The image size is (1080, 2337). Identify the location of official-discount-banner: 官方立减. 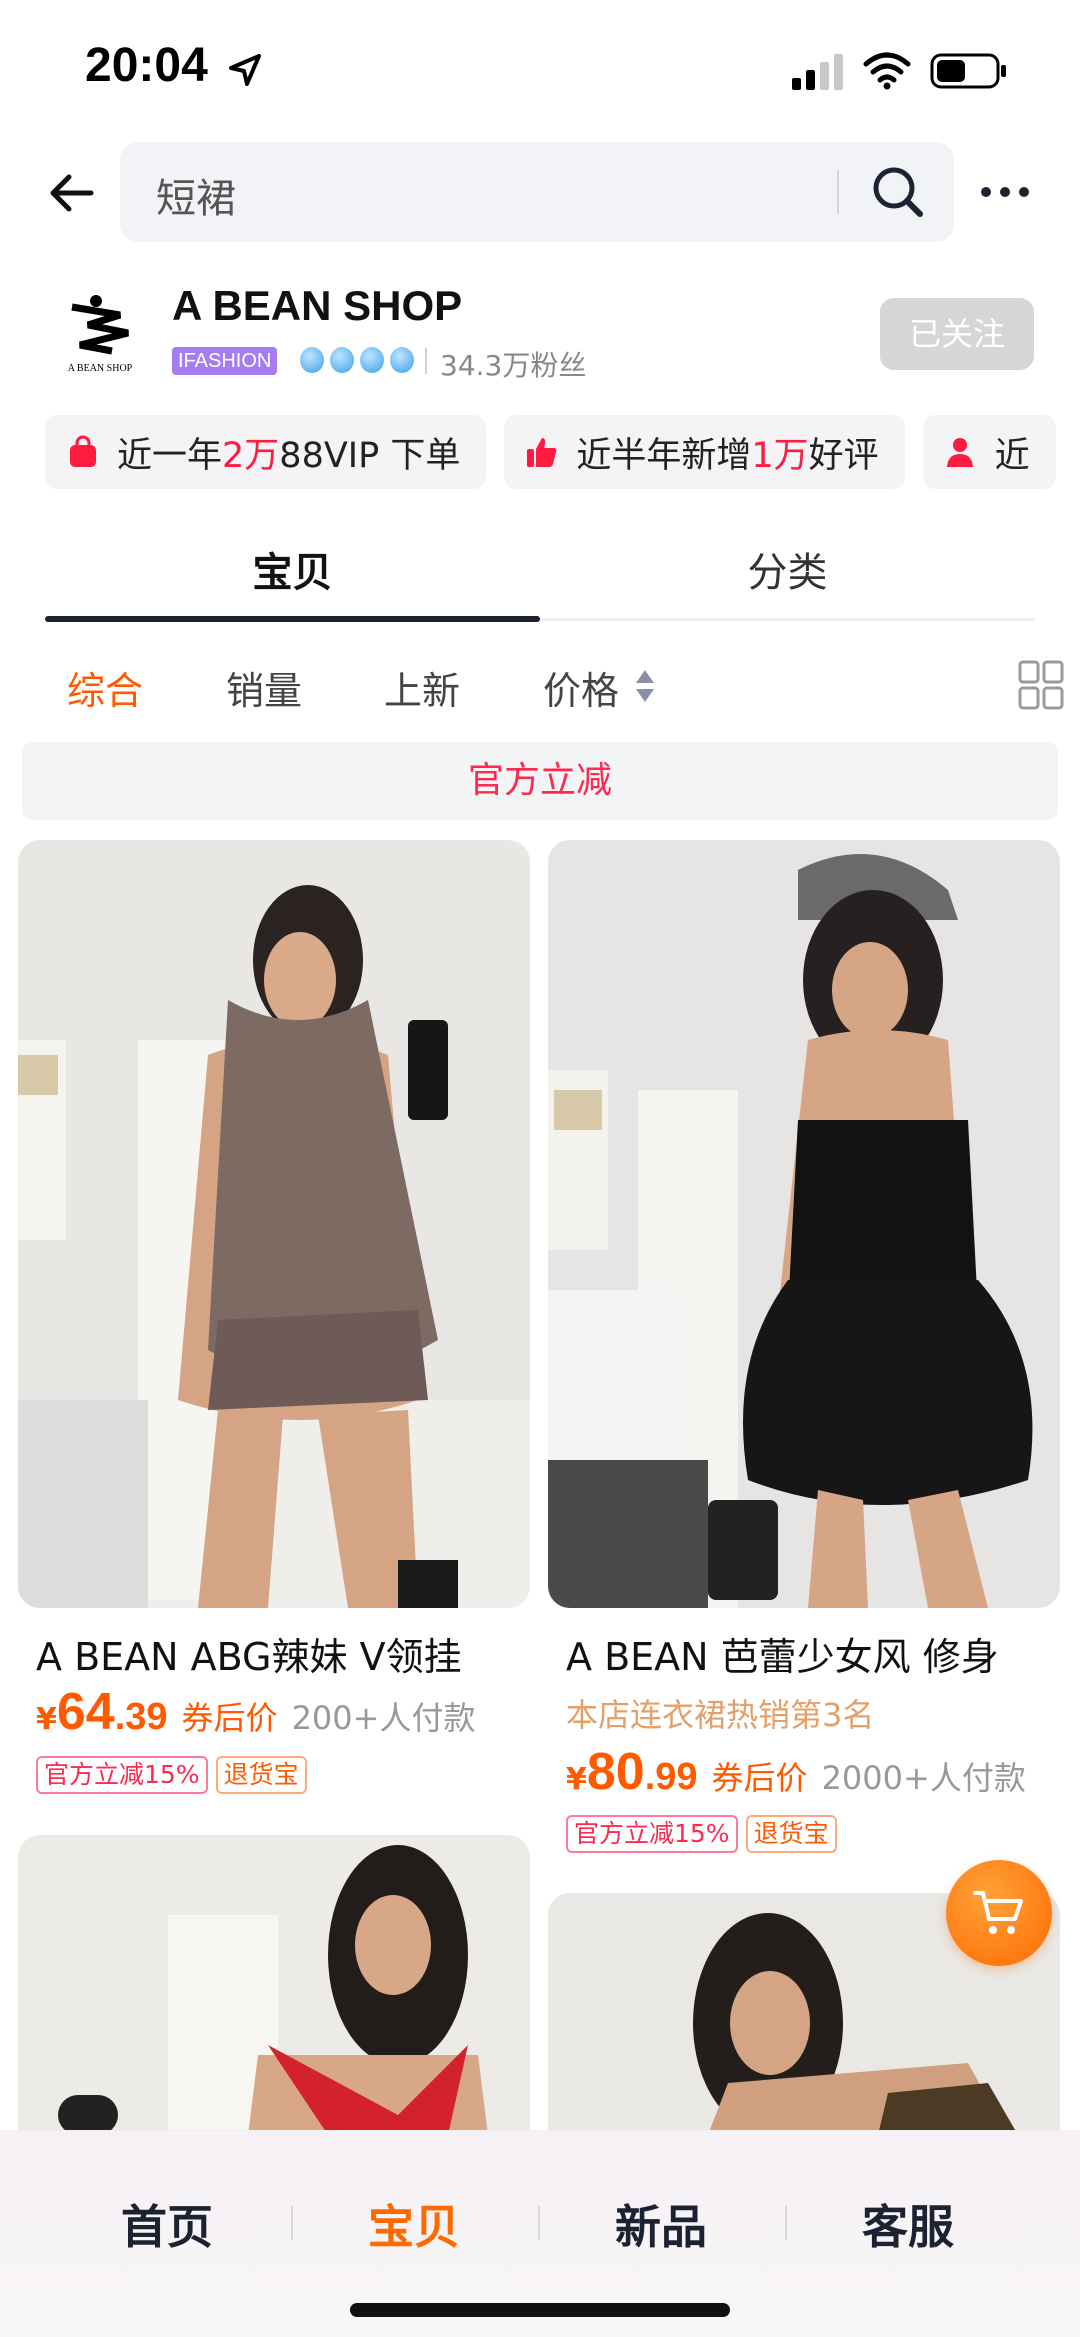
(540, 781).